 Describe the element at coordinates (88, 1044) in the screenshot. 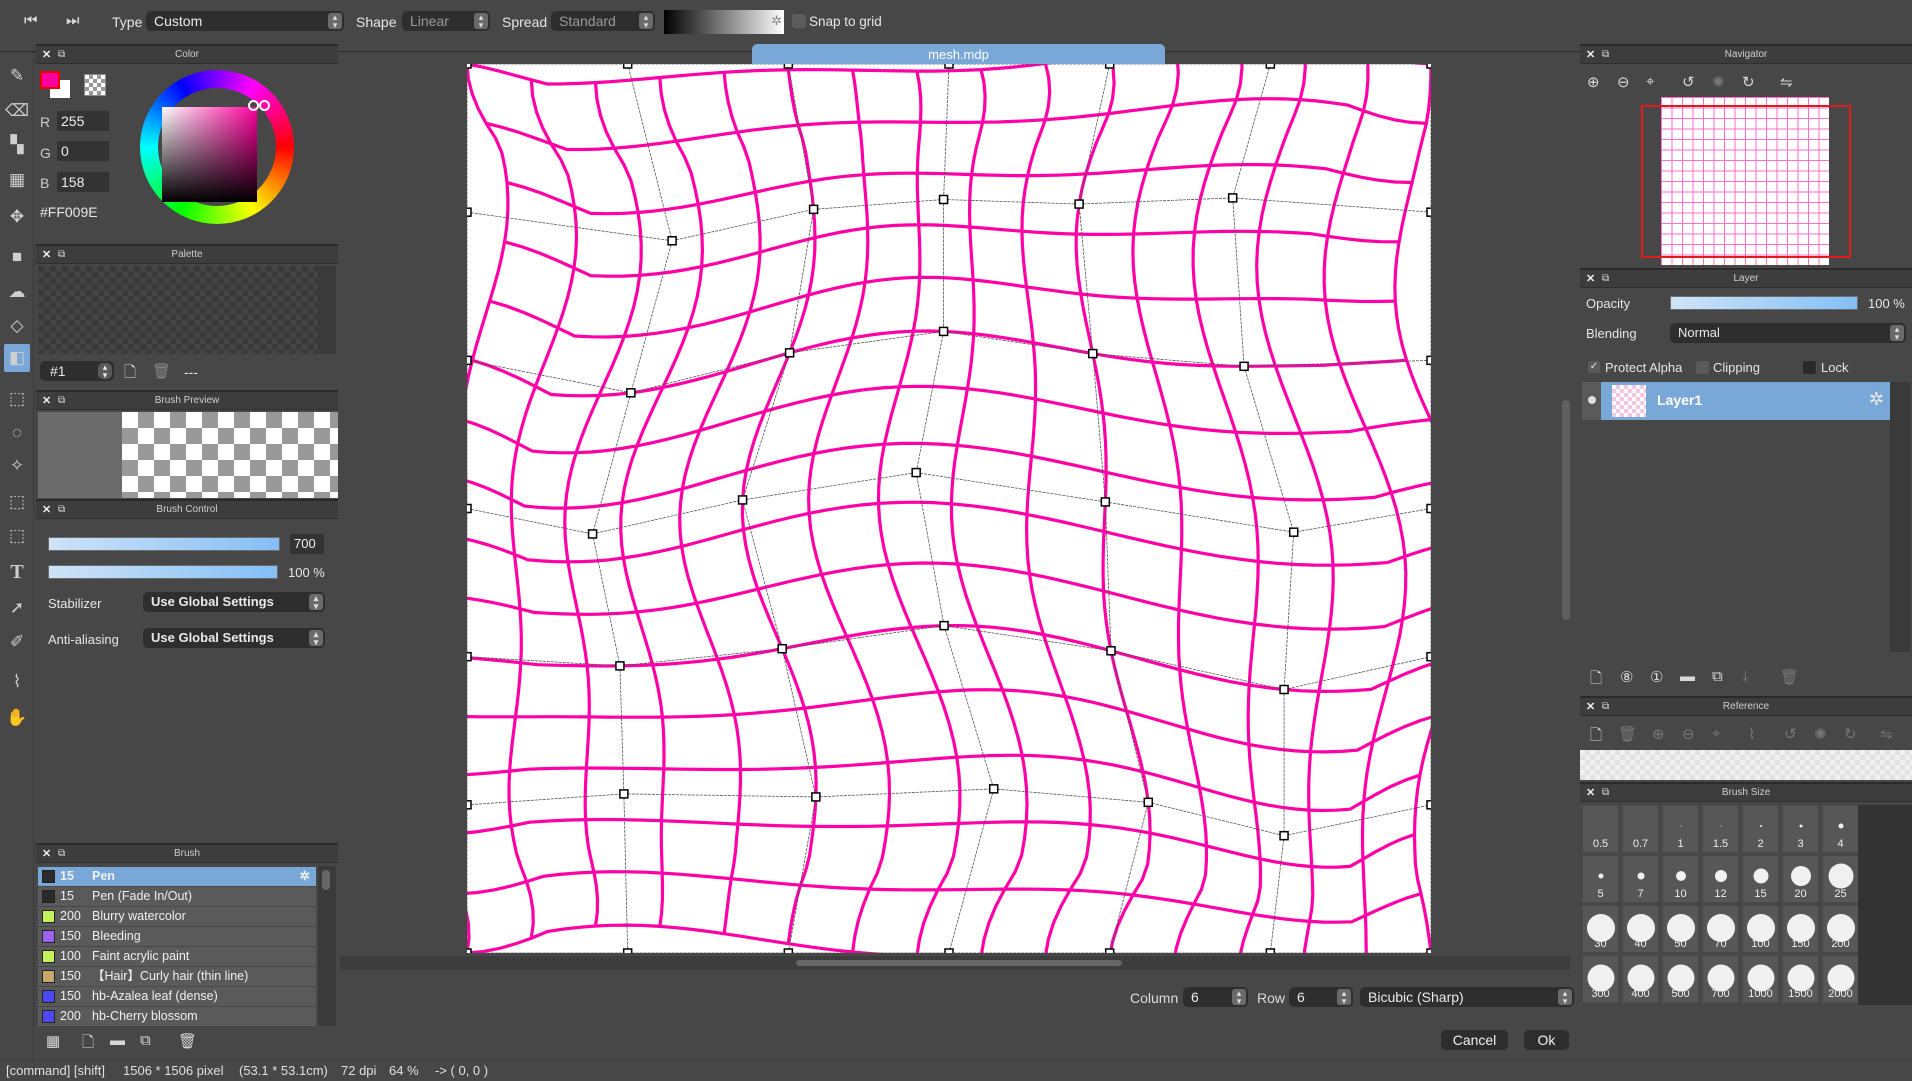

I see `new-brush-icon: 🗋` at that location.